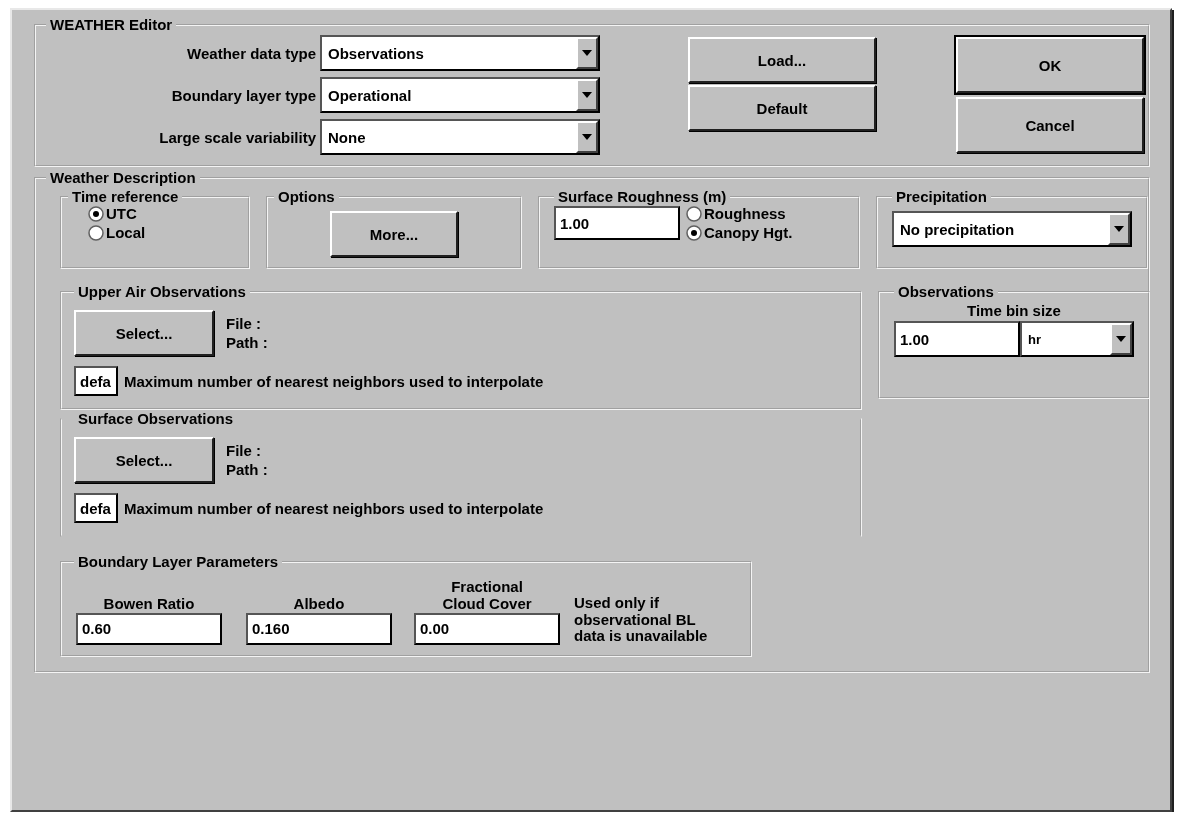 The width and height of the screenshot is (1186, 821). I want to click on time-bin-field: 1.00, so click(957, 339).